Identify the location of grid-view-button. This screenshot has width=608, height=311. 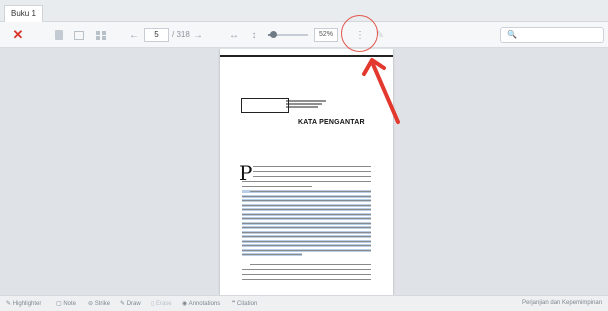
(101, 35).